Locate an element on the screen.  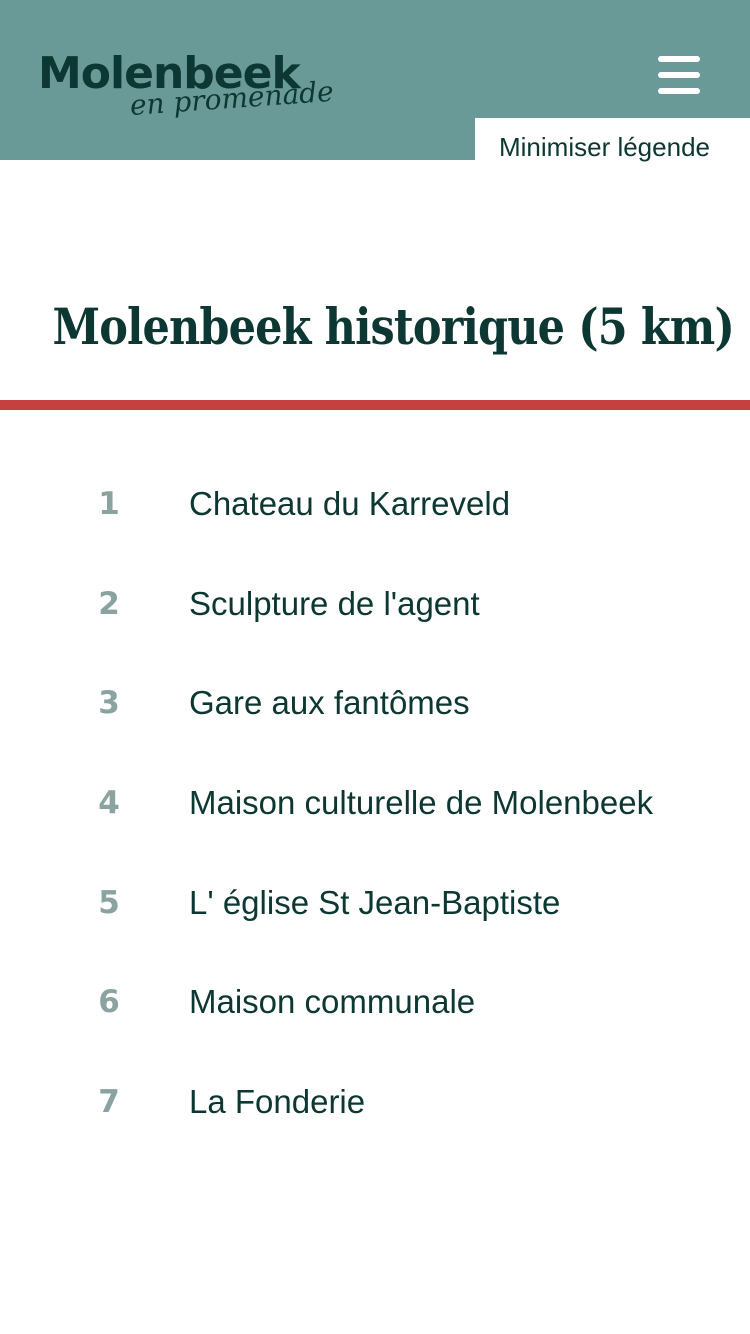
stop-number: 4 is located at coordinates (109, 803).